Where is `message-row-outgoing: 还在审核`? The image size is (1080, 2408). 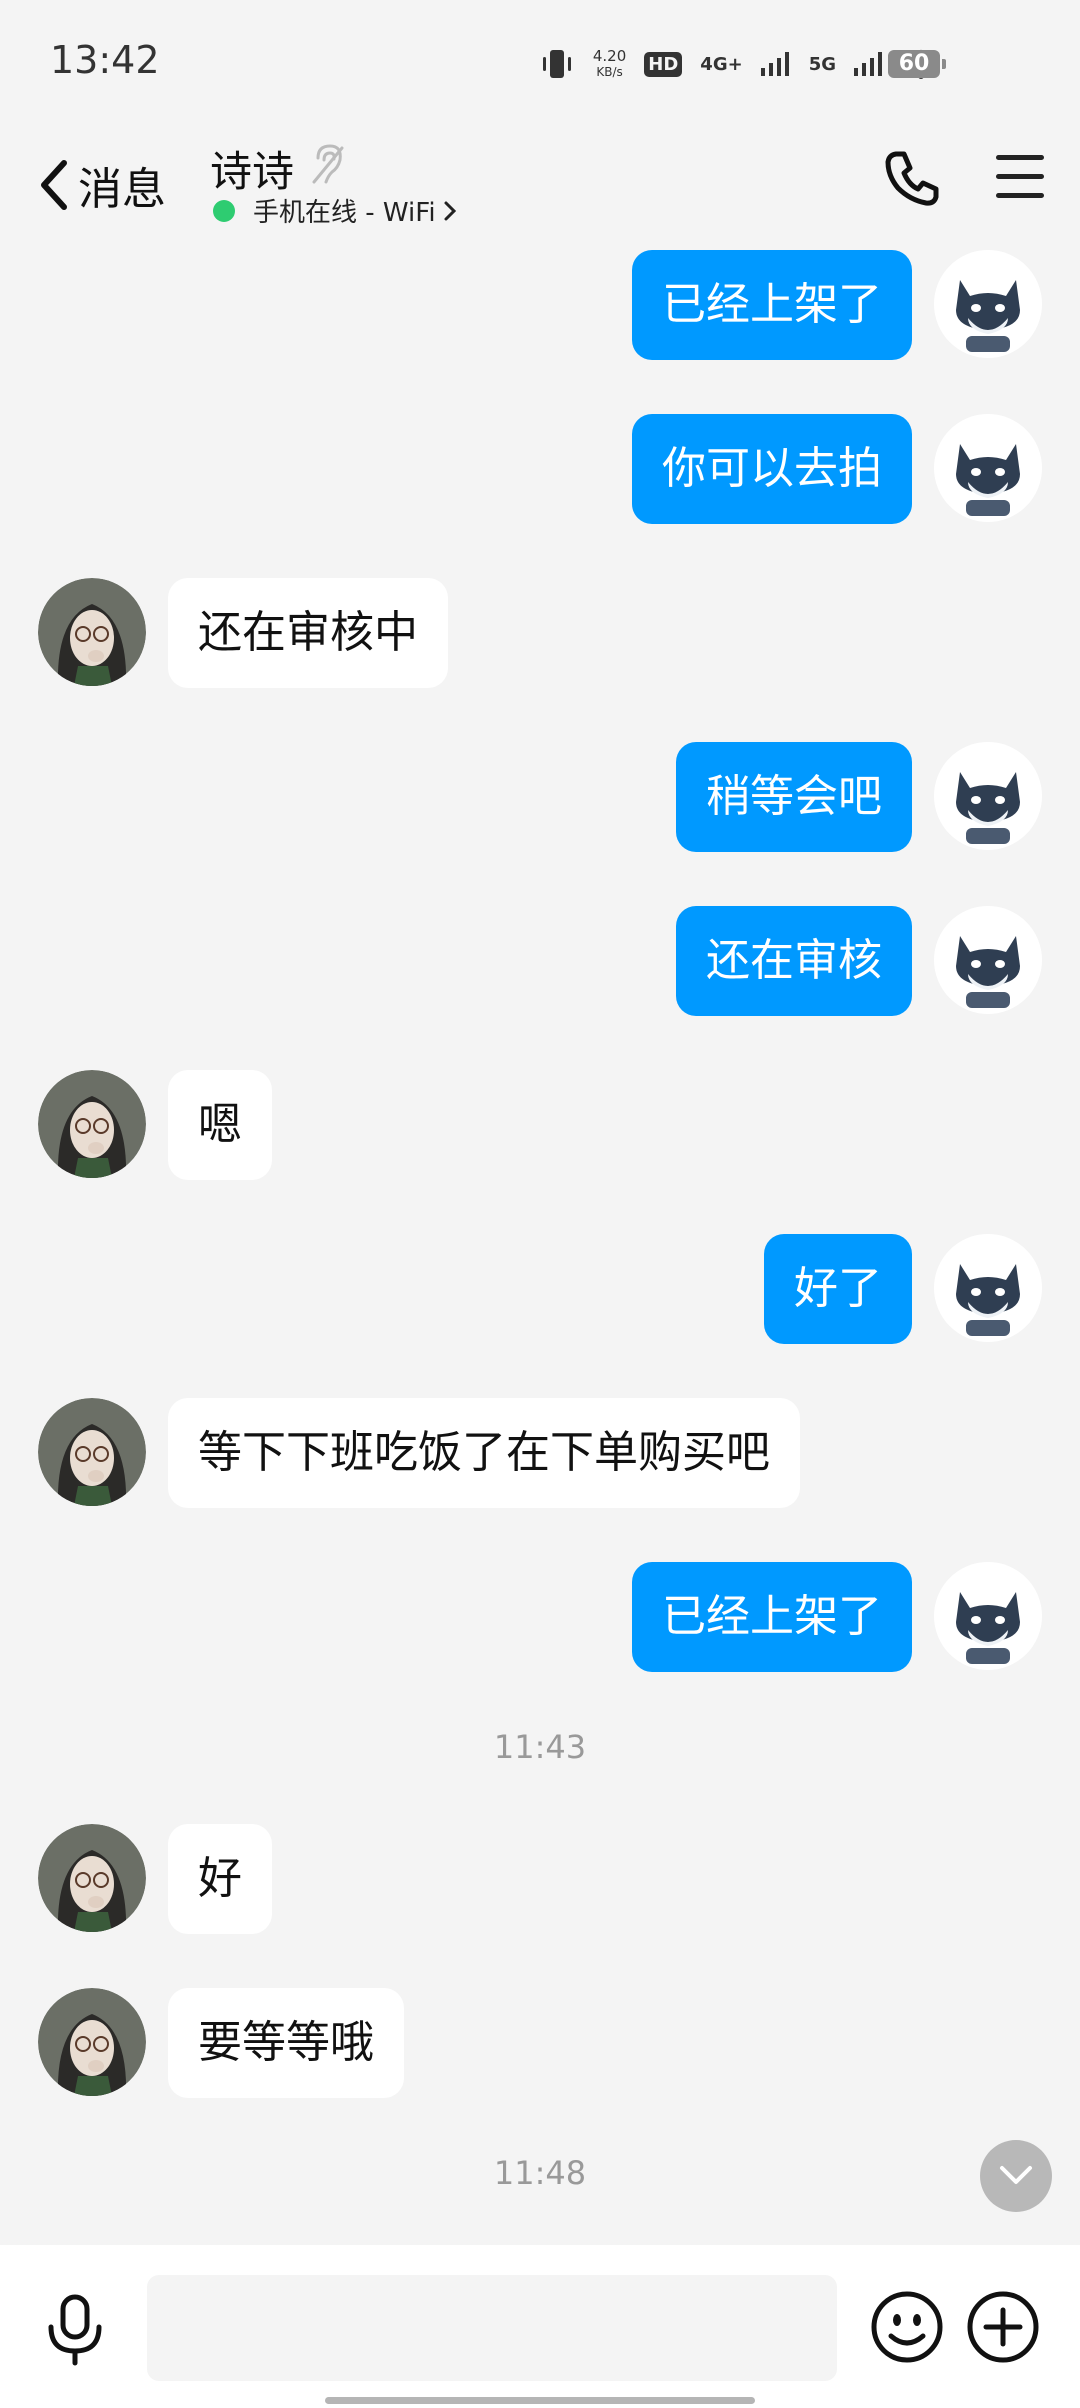 message-row-outgoing: 还在审核 is located at coordinates (540, 961).